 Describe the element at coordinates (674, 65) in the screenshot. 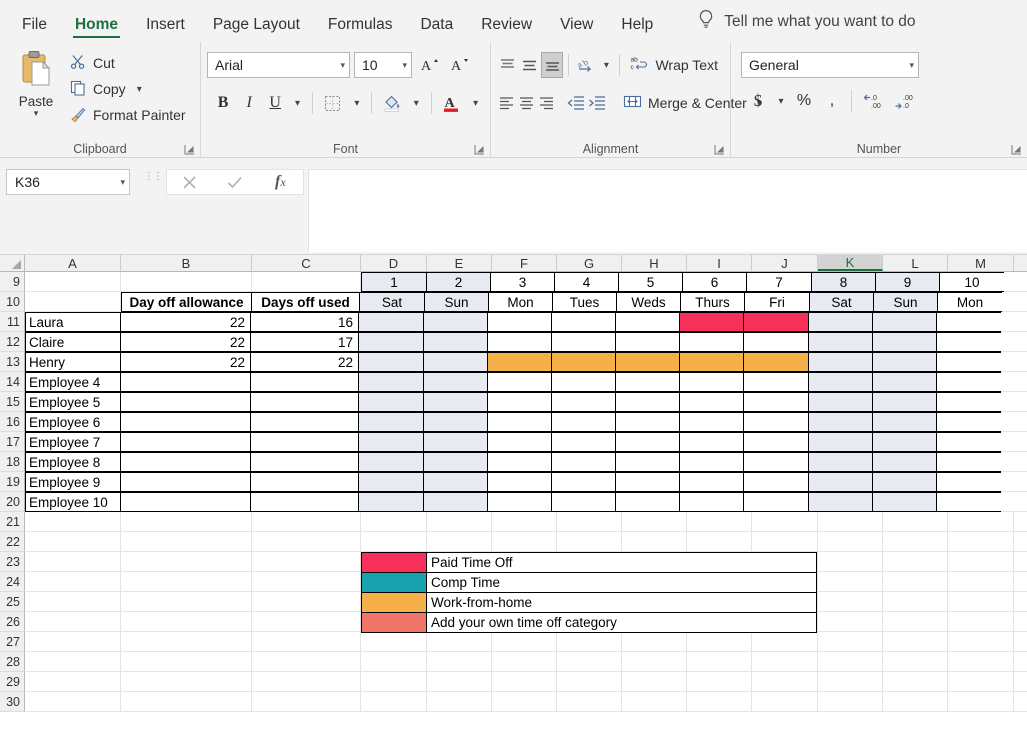

I see `wrap-text-button: ab c Wrap Text` at that location.